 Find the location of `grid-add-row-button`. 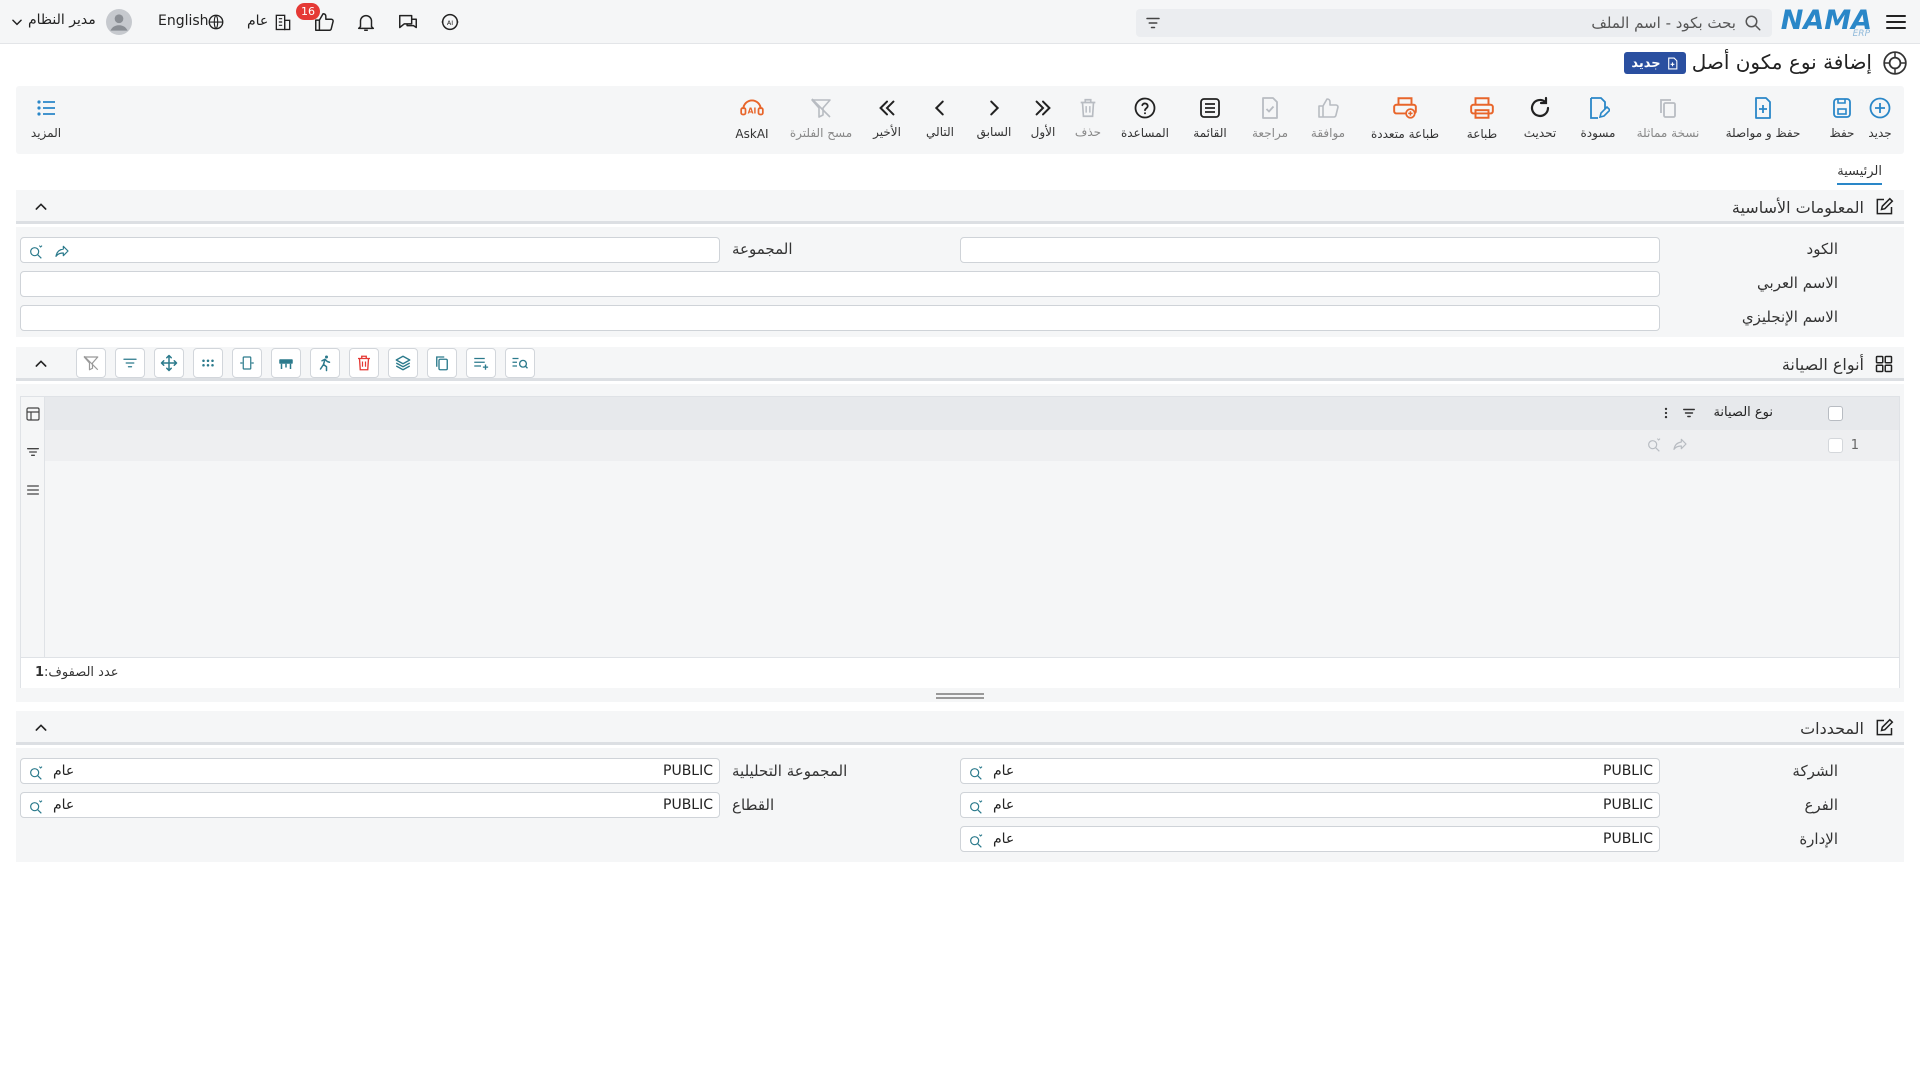

grid-add-row-button is located at coordinates (481, 363).